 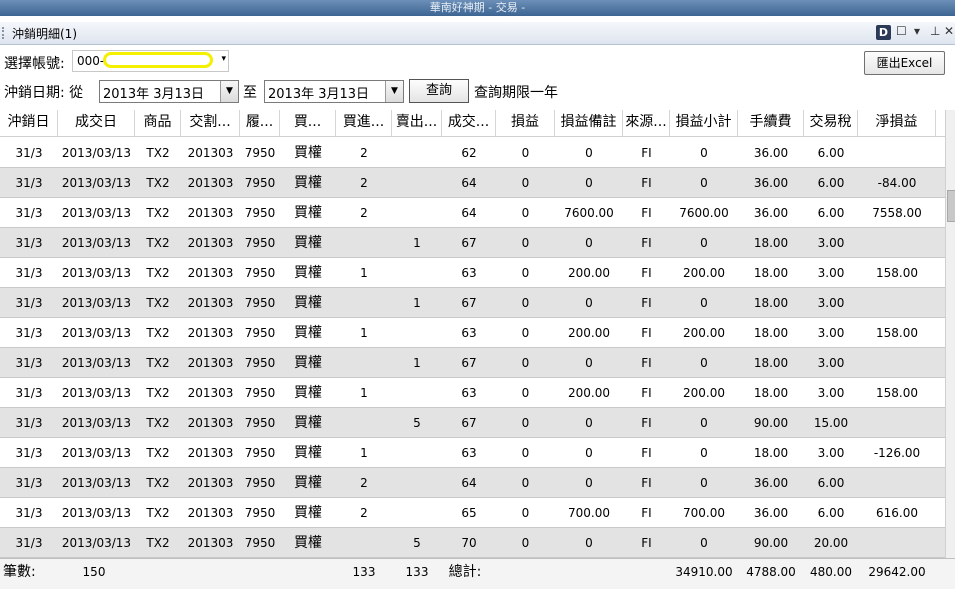 What do you see at coordinates (935, 31) in the screenshot?
I see `pin-icon: ⊥` at bounding box center [935, 31].